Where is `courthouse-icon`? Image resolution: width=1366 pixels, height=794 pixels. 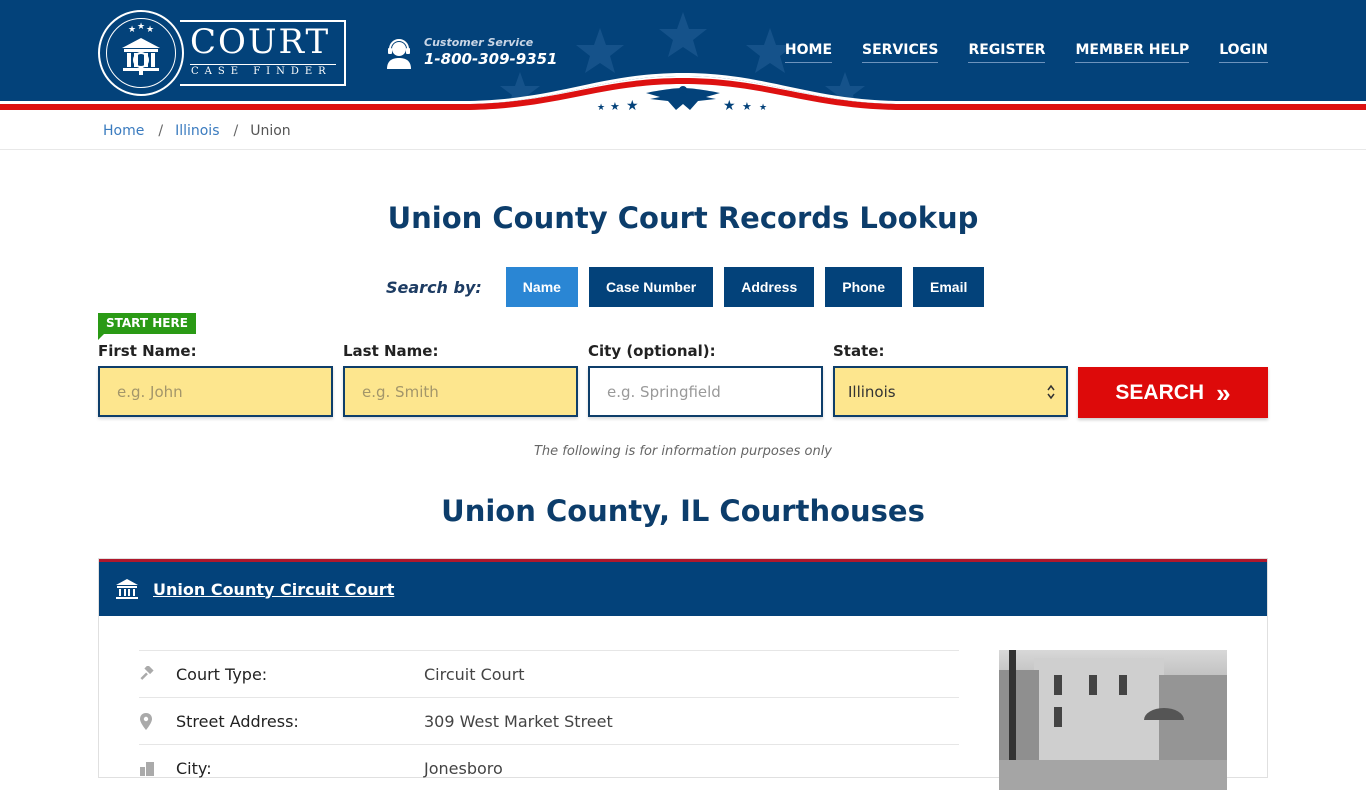
courthouse-icon is located at coordinates (127, 589).